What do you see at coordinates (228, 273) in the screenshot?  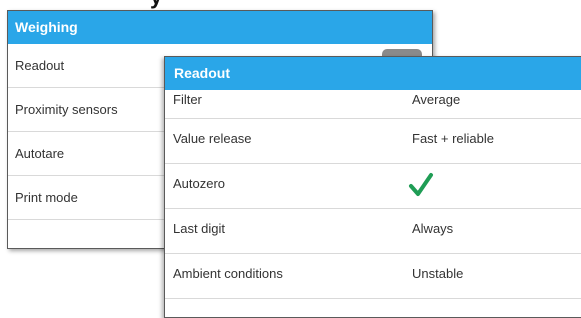 I see `setting-label: Ambient conditions` at bounding box center [228, 273].